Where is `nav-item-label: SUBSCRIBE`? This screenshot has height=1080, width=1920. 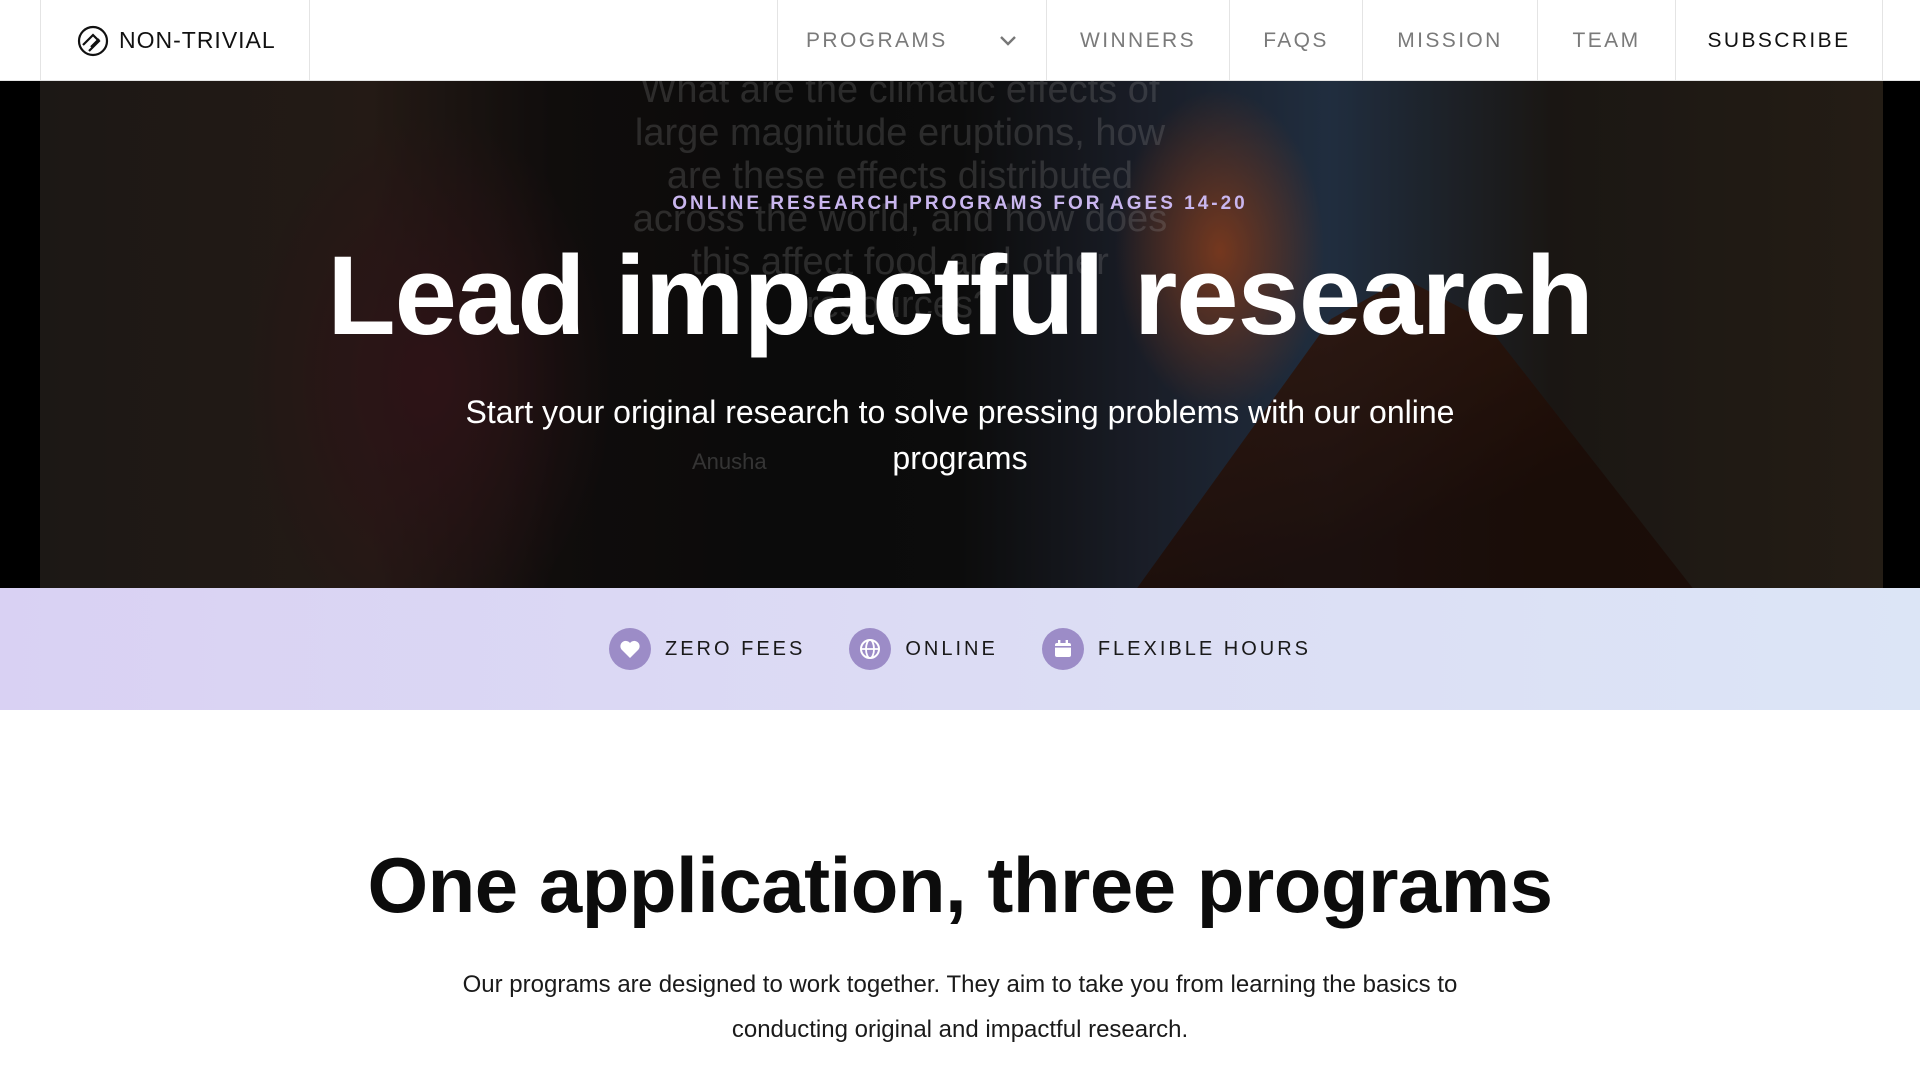
nav-item-label: SUBSCRIBE is located at coordinates (1779, 40).